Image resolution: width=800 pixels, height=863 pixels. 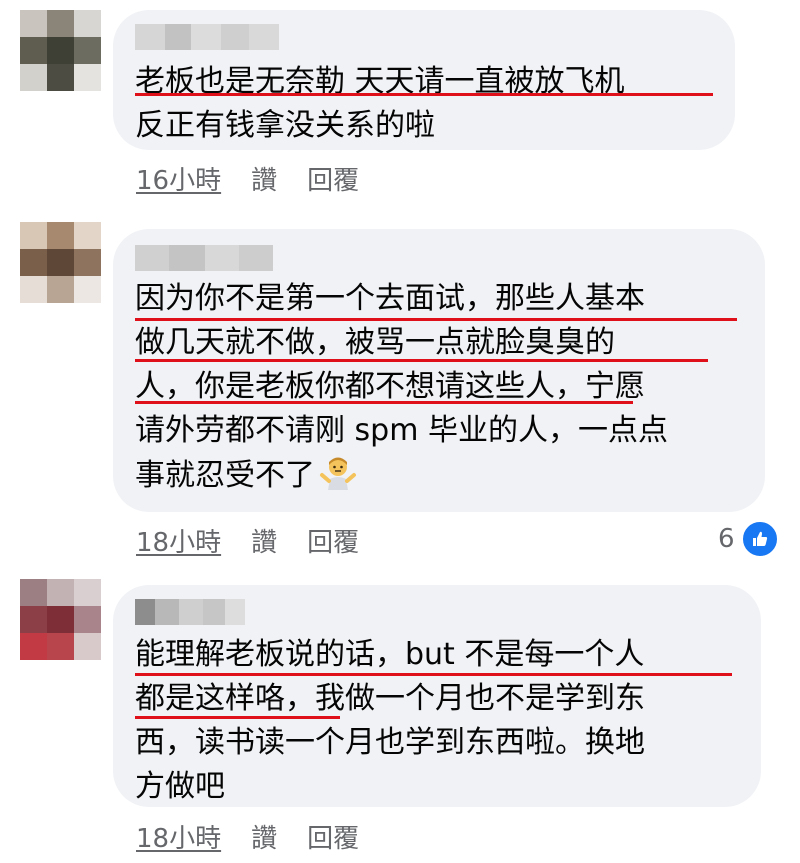 I want to click on person-shrugging-icon, so click(x=338, y=472).